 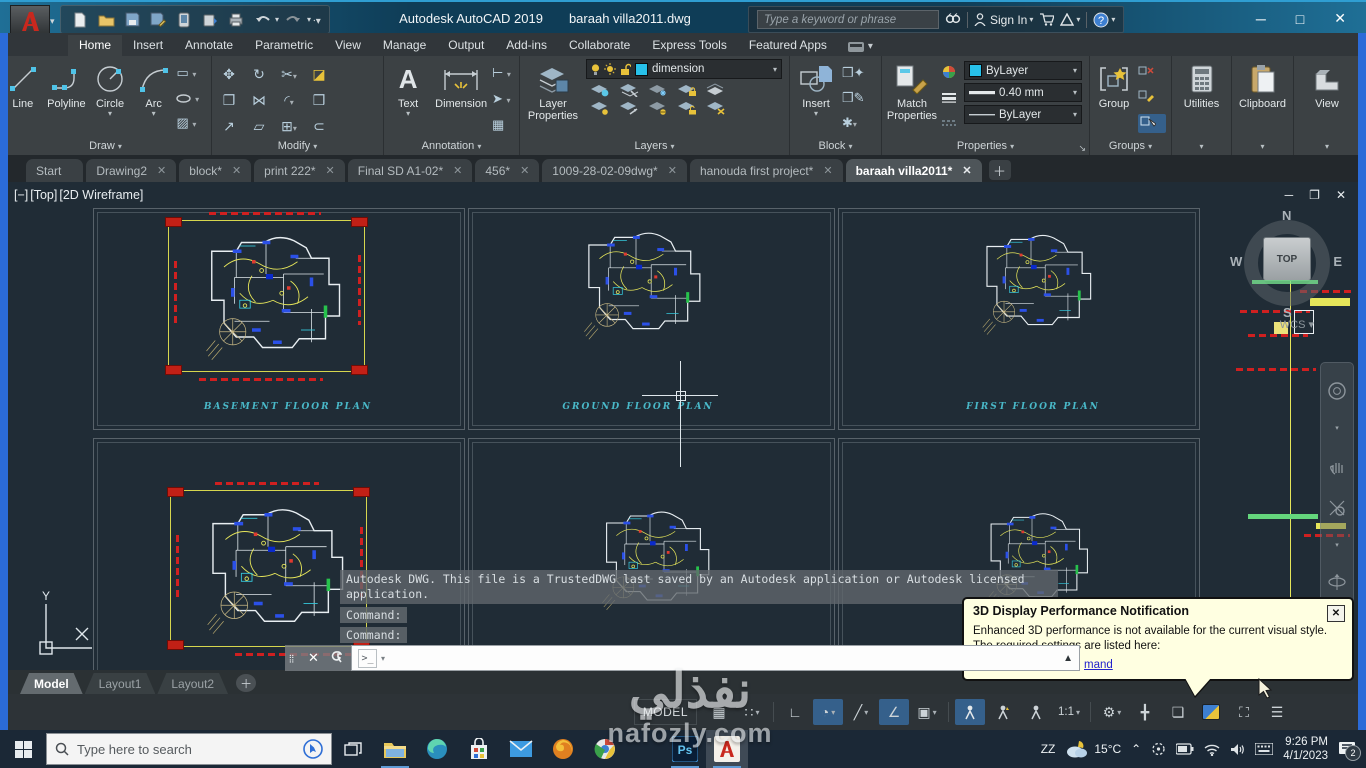 I want to click on line-button: Line, so click(x=23, y=99).